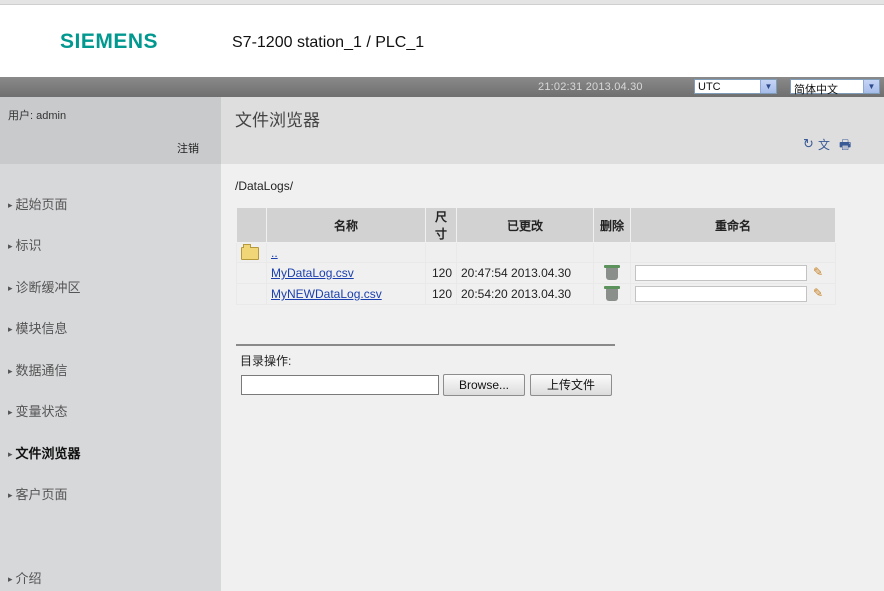 The image size is (884, 591). Describe the element at coordinates (41, 204) in the screenshot. I see `sidebar-item-label: 起始页面` at that location.